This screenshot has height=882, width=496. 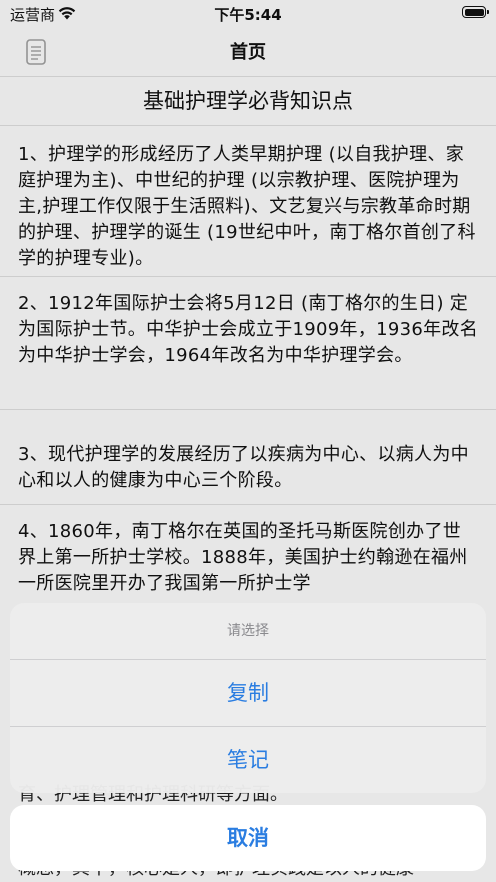 I want to click on cancel-button: 取消, so click(x=248, y=838).